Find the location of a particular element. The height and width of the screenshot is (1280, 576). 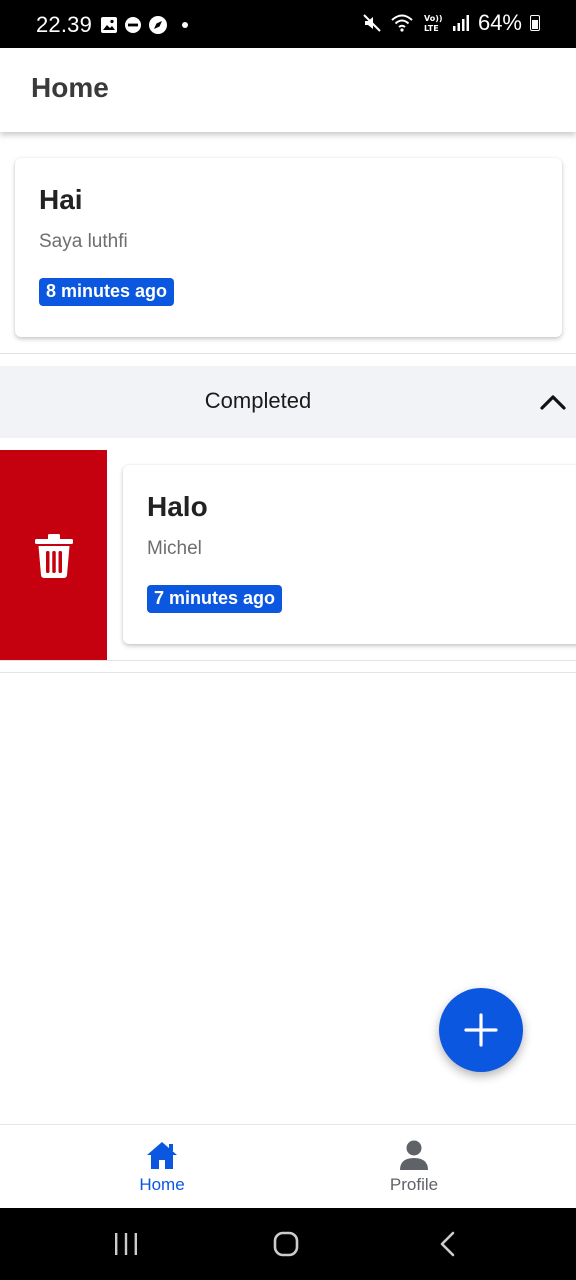

task-subtitle: Saya luthfi is located at coordinates (83, 241).